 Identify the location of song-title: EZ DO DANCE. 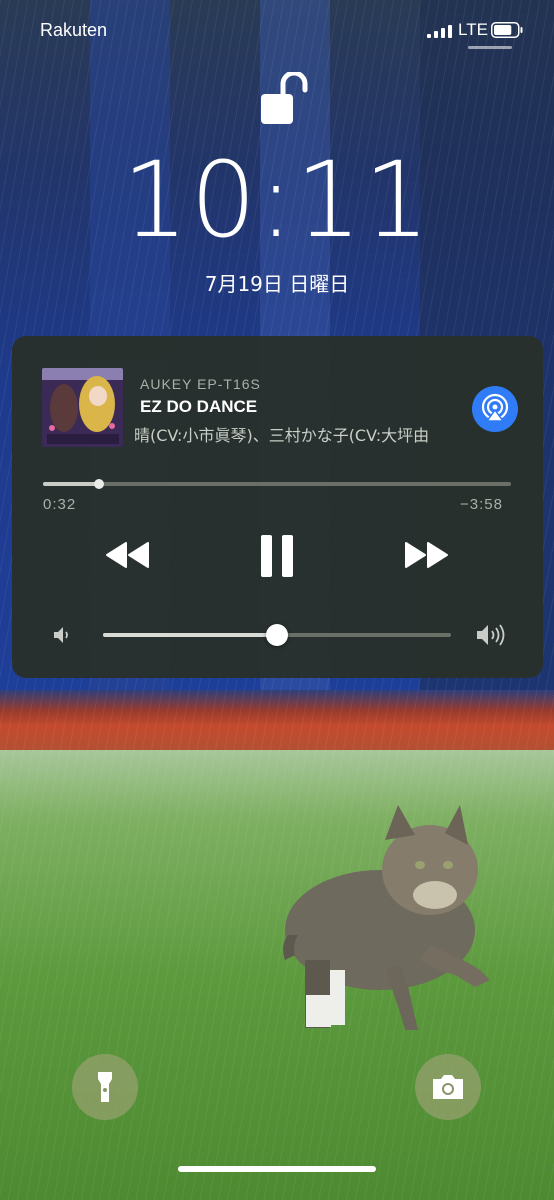
(199, 406).